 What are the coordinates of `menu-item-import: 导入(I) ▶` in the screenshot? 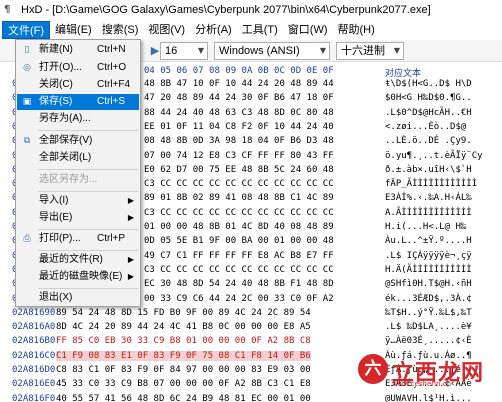 It's located at (78, 201).